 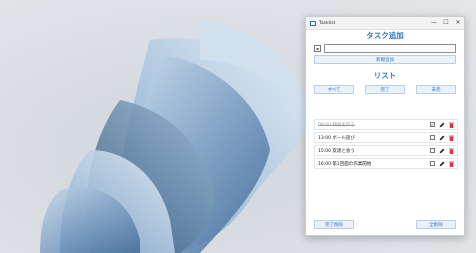 I want to click on clear-all-button: 全削除, so click(x=436, y=224).